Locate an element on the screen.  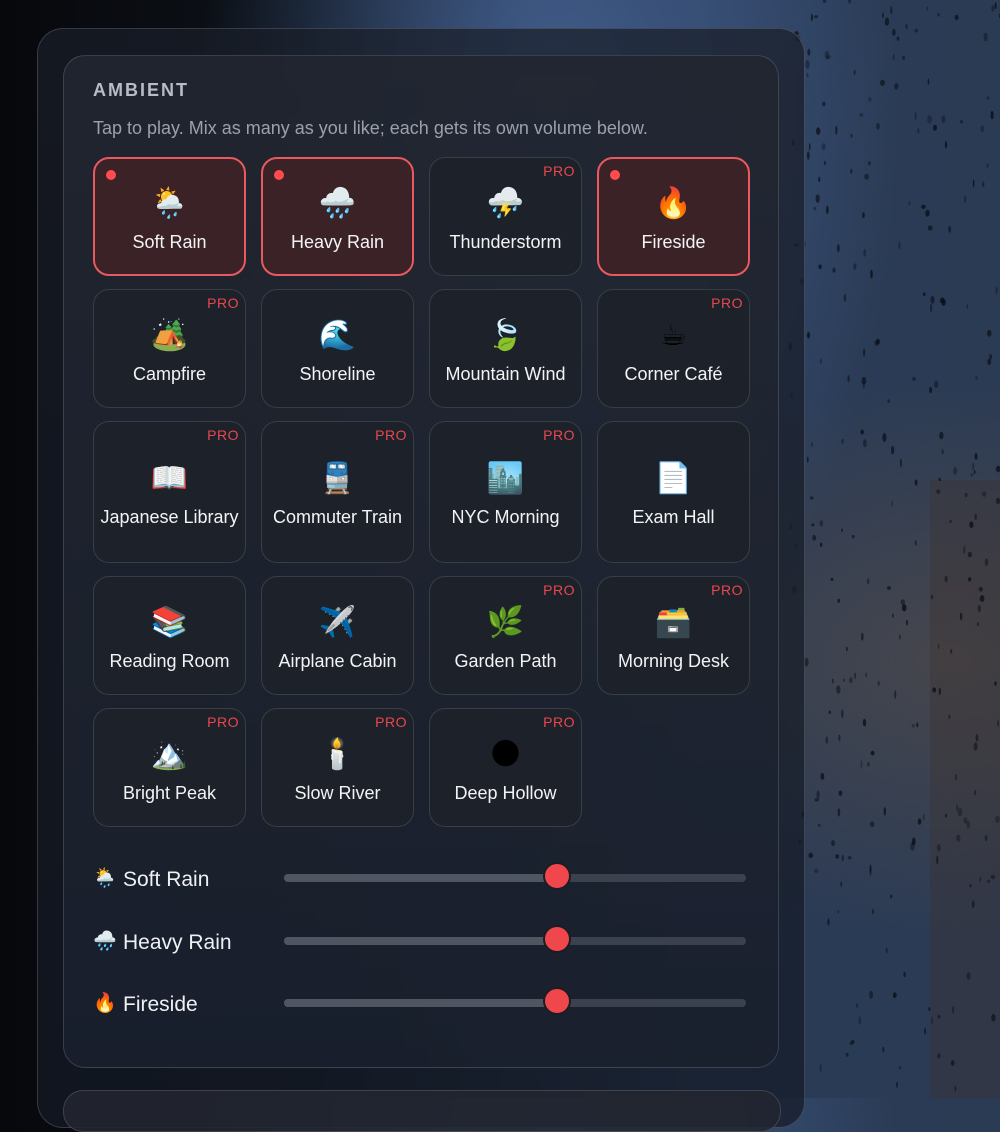
volume-mixer: 🌦️ Soft Rain 🌧️ Heavy Rain 🔥 Fireside is located at coordinates (423, 954).